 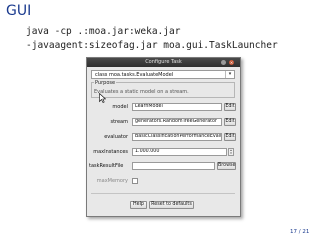 I want to click on evaluator-edit-button: Edit, so click(x=230, y=137).